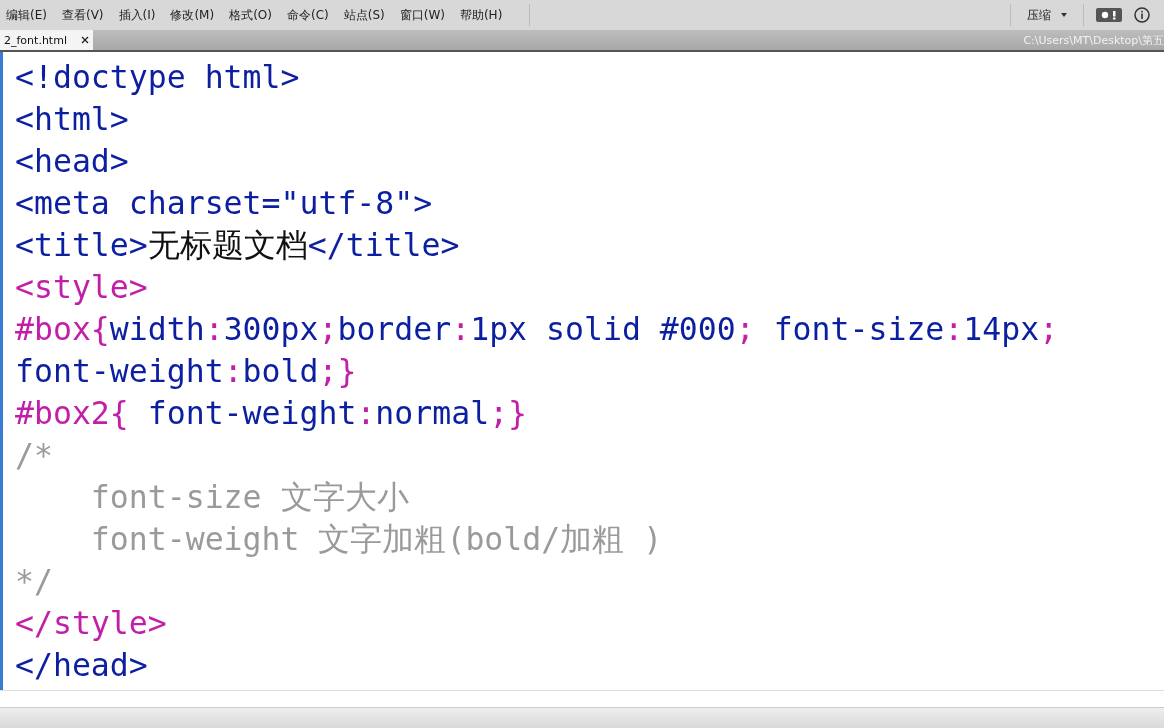 Image resolution: width=1164 pixels, height=728 pixels. What do you see at coordinates (1001, 329) in the screenshot?
I see `code-token: 14px` at bounding box center [1001, 329].